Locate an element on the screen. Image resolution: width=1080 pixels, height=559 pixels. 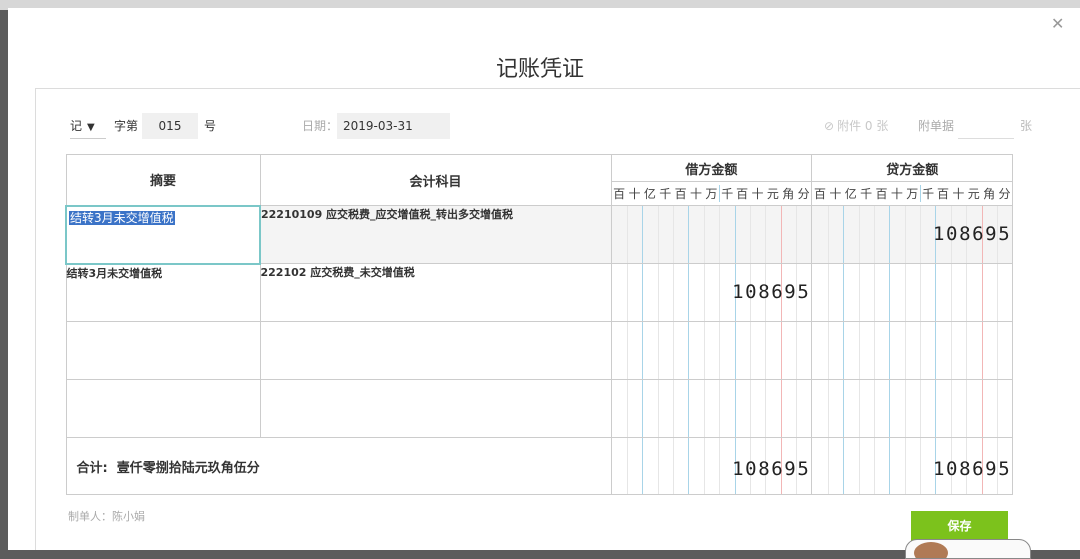
fudanju-label: 附单据 is located at coordinates (936, 126).